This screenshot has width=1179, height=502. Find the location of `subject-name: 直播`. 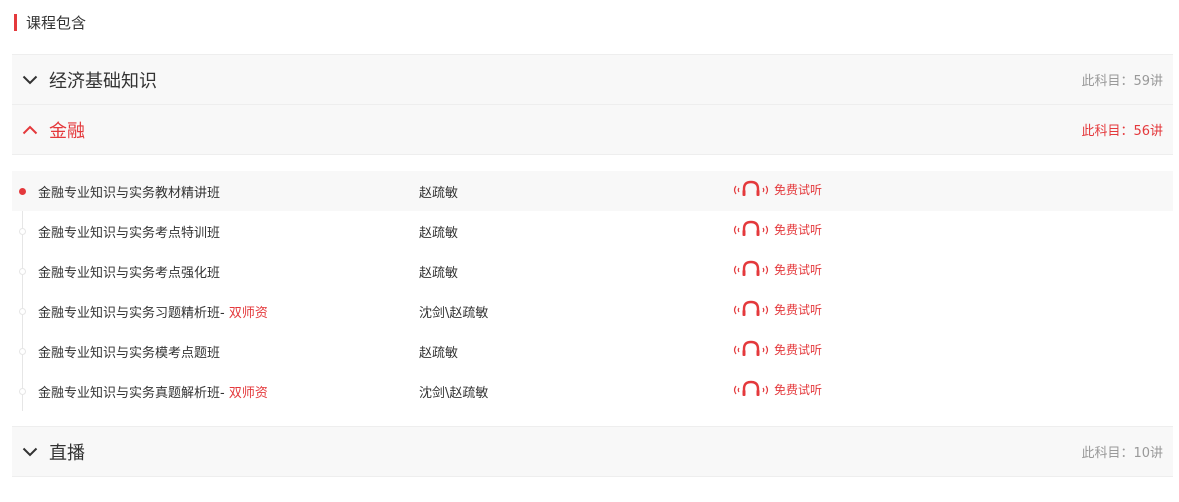

subject-name: 直播 is located at coordinates (67, 453).